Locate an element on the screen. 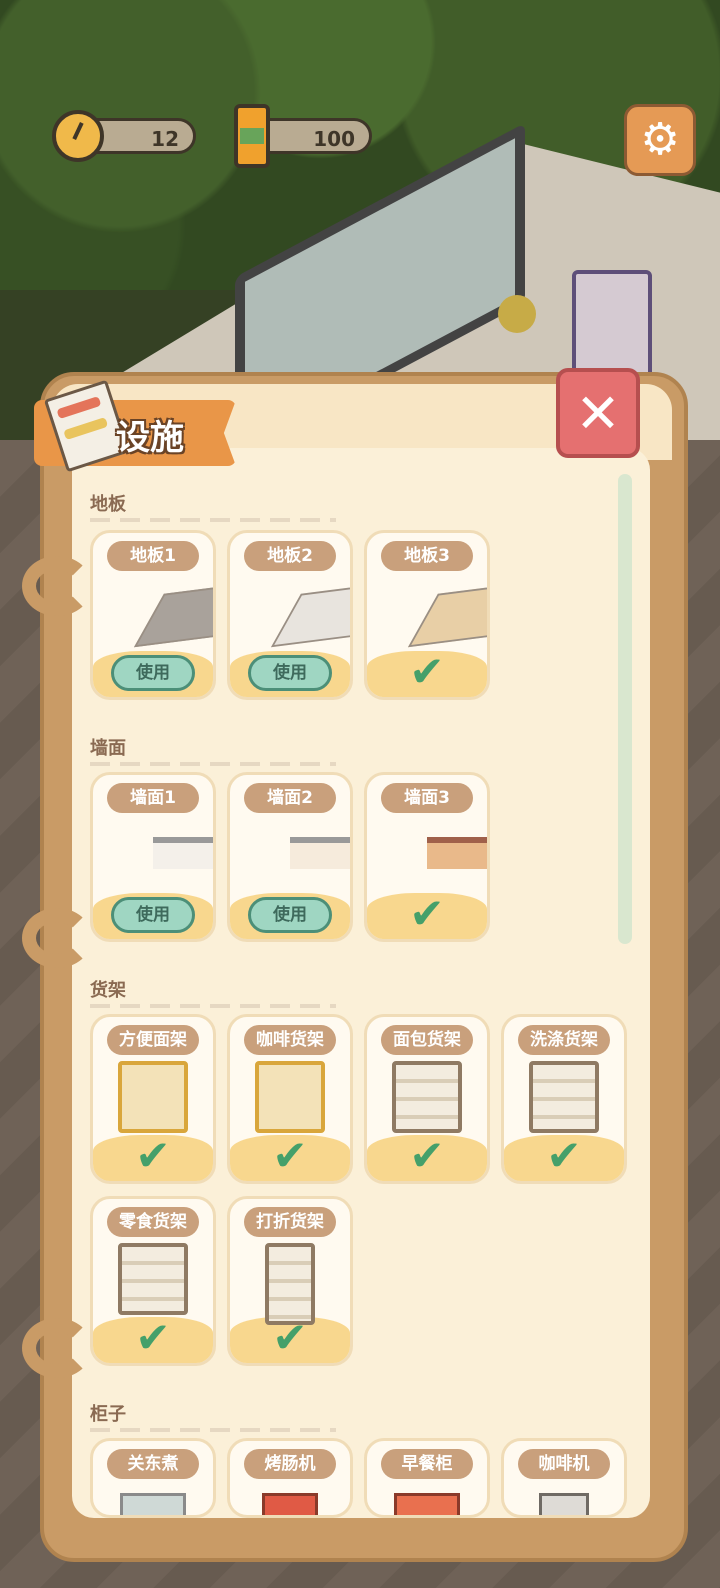  card-label: 烤肠机 is located at coordinates (290, 1464).